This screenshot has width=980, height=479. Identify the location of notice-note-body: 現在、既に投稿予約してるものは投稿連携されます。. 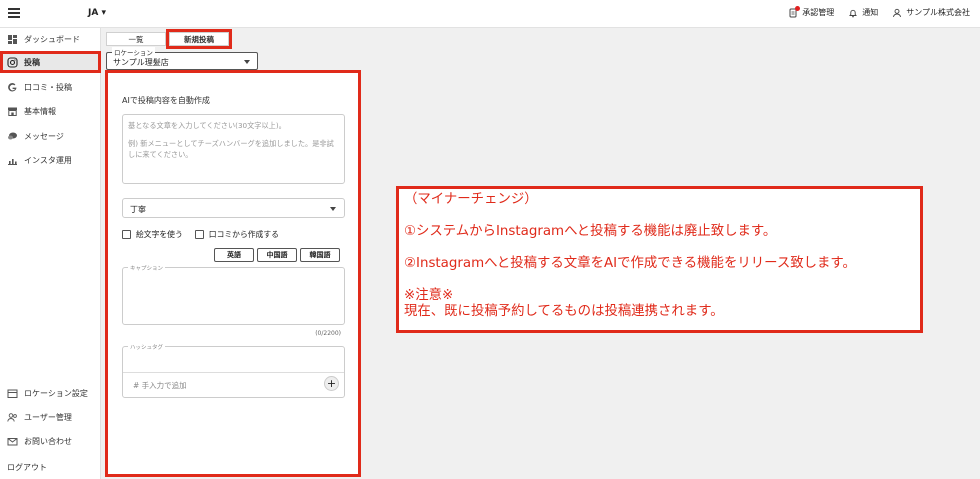
(564, 311).